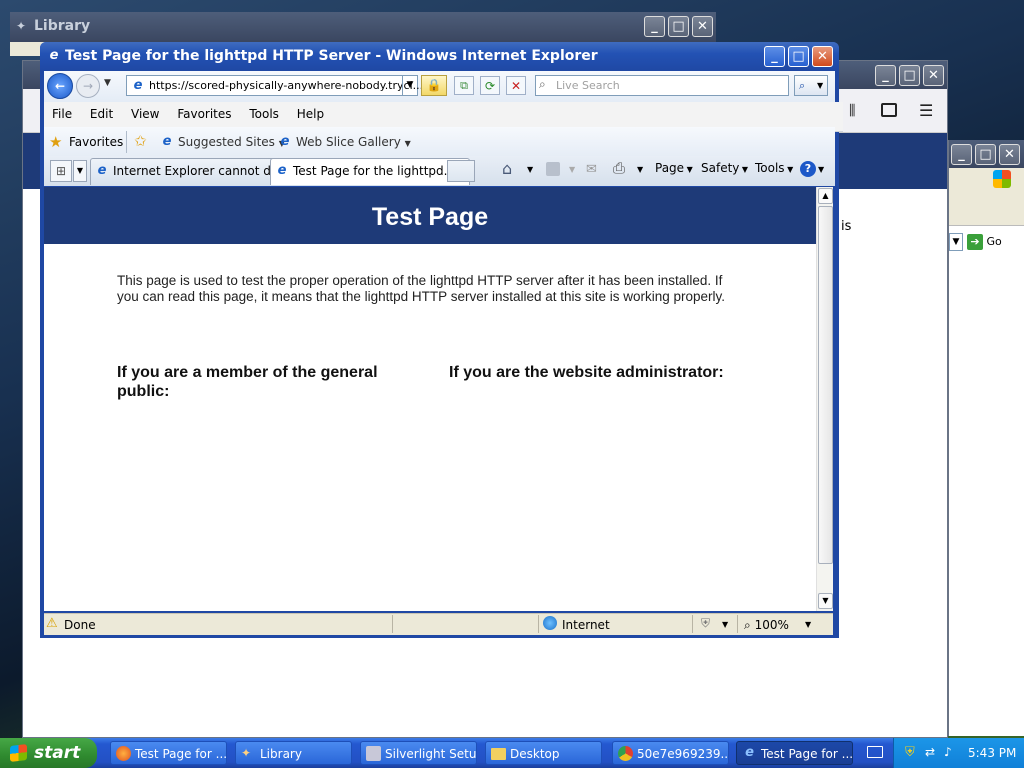 This screenshot has width=1024, height=768. I want to click on feeds-icon, so click(553, 169).